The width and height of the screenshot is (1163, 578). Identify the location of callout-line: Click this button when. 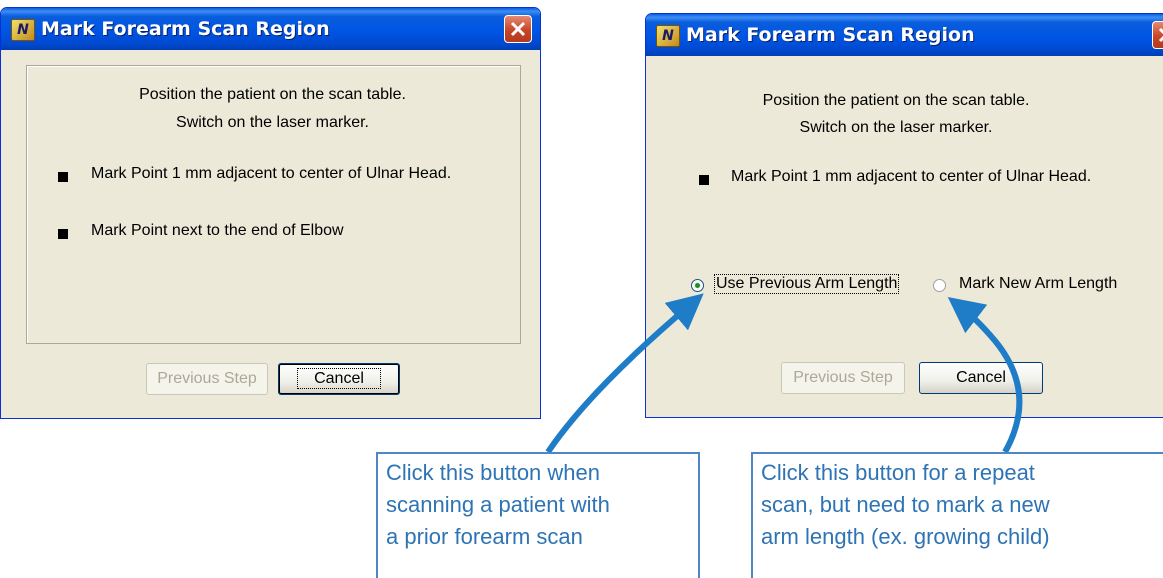
(493, 472).